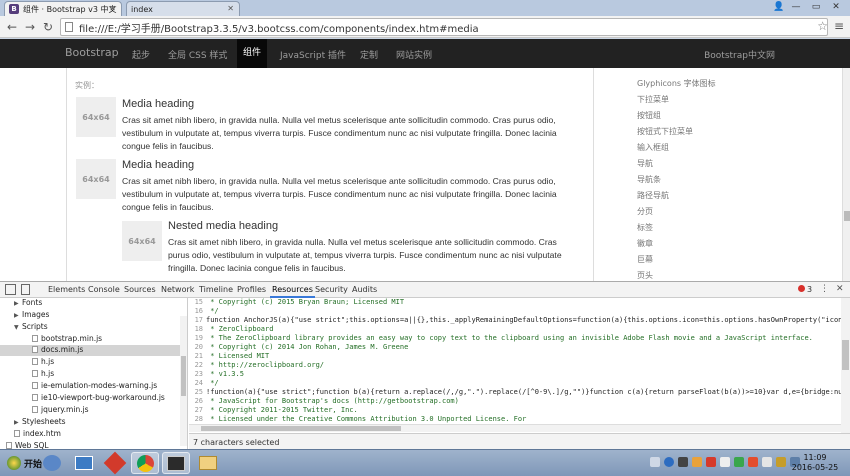 This screenshot has width=850, height=476. Describe the element at coordinates (816, 7) in the screenshot. I see `maximize-icon: ▭` at that location.